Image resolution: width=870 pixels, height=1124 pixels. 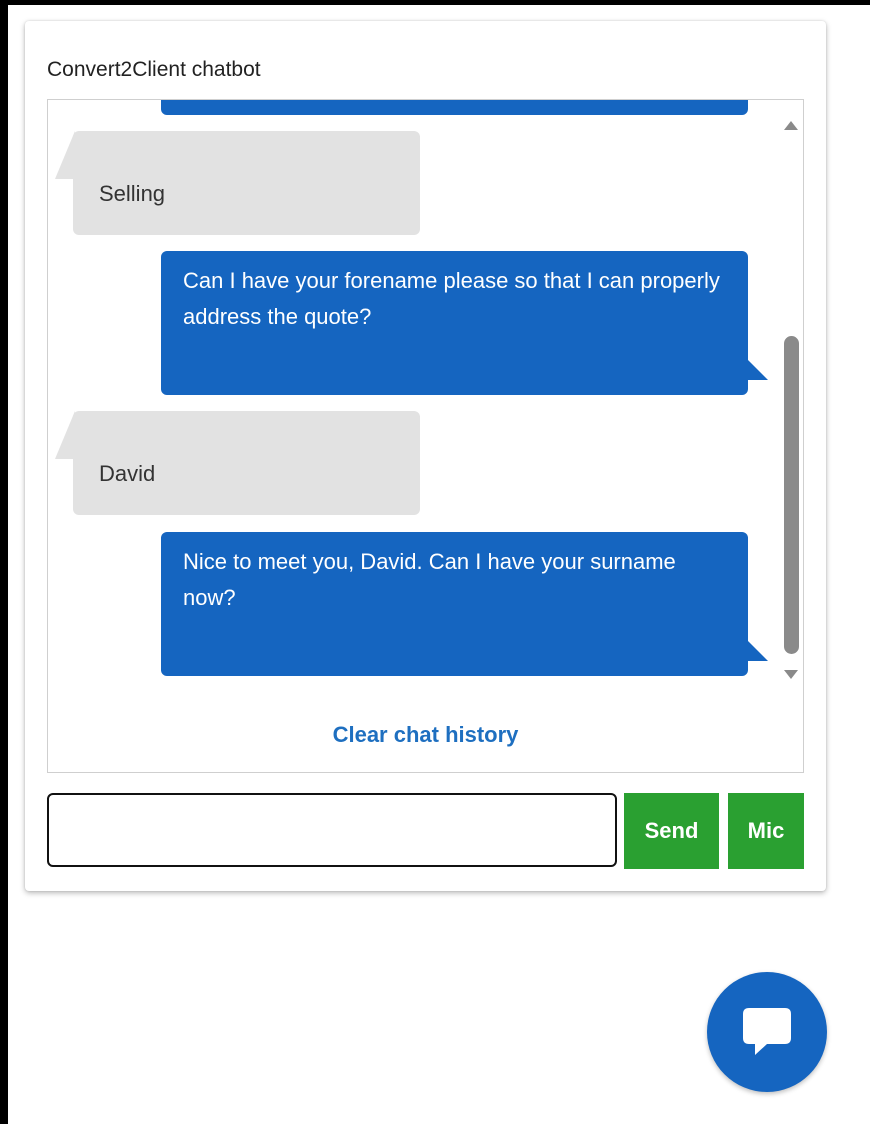 I want to click on mic-button: Mic, so click(x=766, y=831).